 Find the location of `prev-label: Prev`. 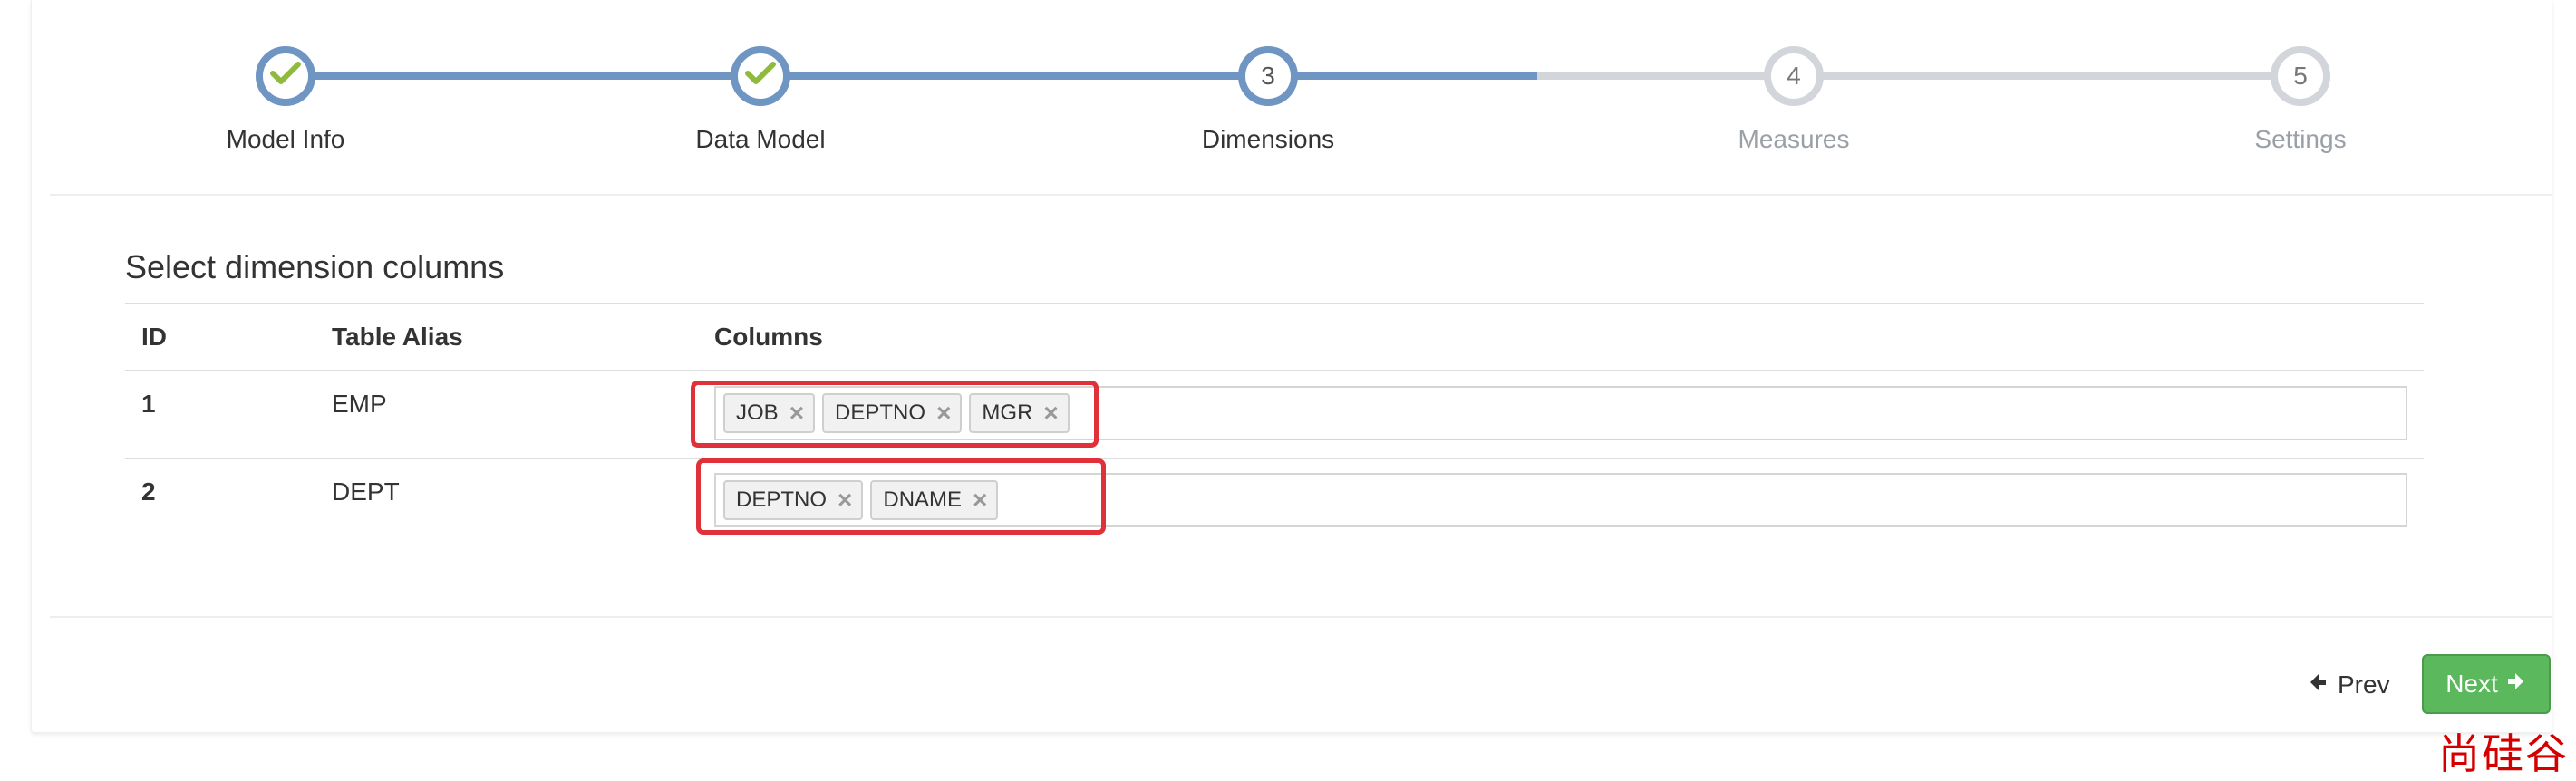

prev-label: Prev is located at coordinates (2364, 684).